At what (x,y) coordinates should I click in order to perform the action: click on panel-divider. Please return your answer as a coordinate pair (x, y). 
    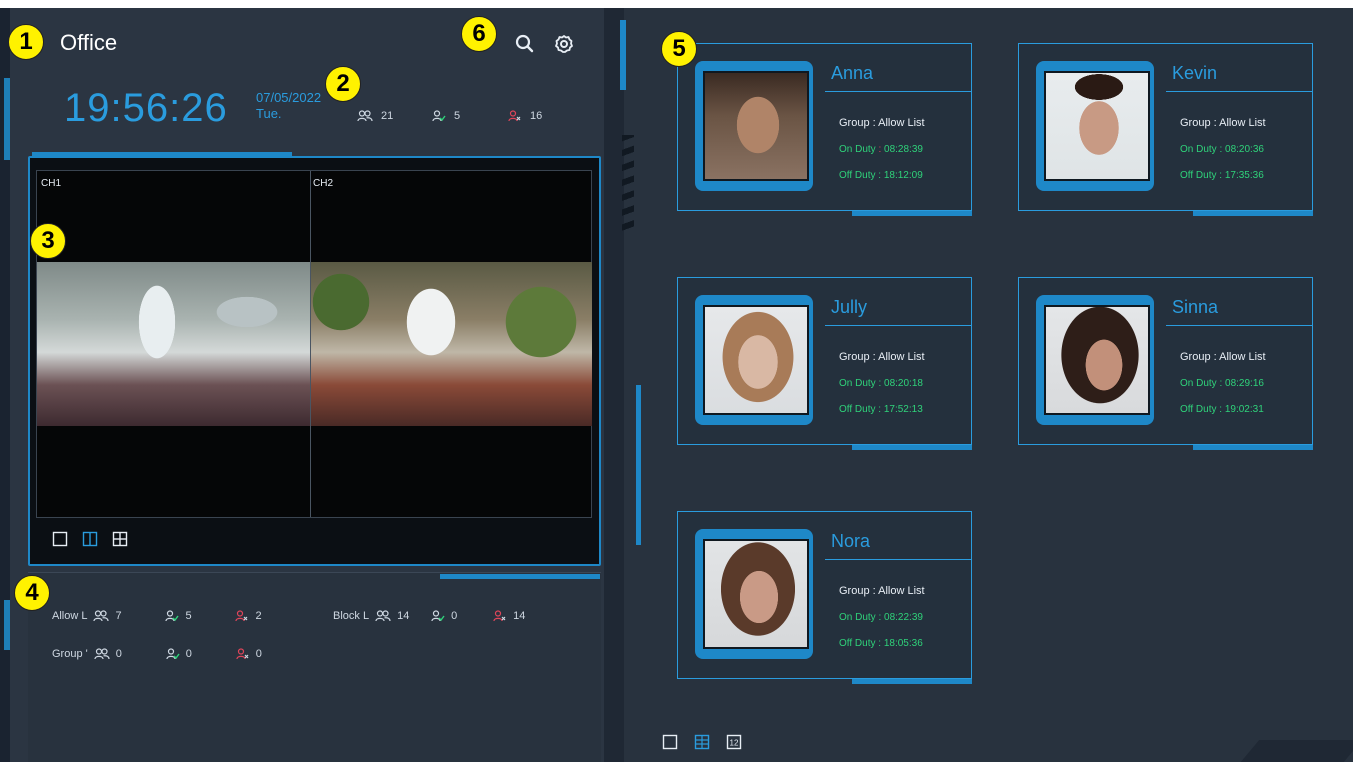
    Looking at the image, I should click on (614, 385).